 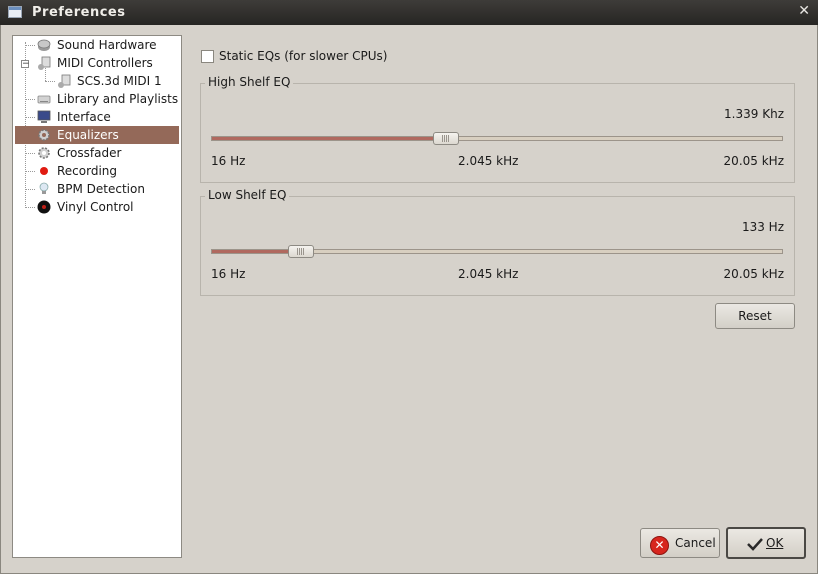 I want to click on sidebar-item-recording: Recording, so click(x=108, y=171).